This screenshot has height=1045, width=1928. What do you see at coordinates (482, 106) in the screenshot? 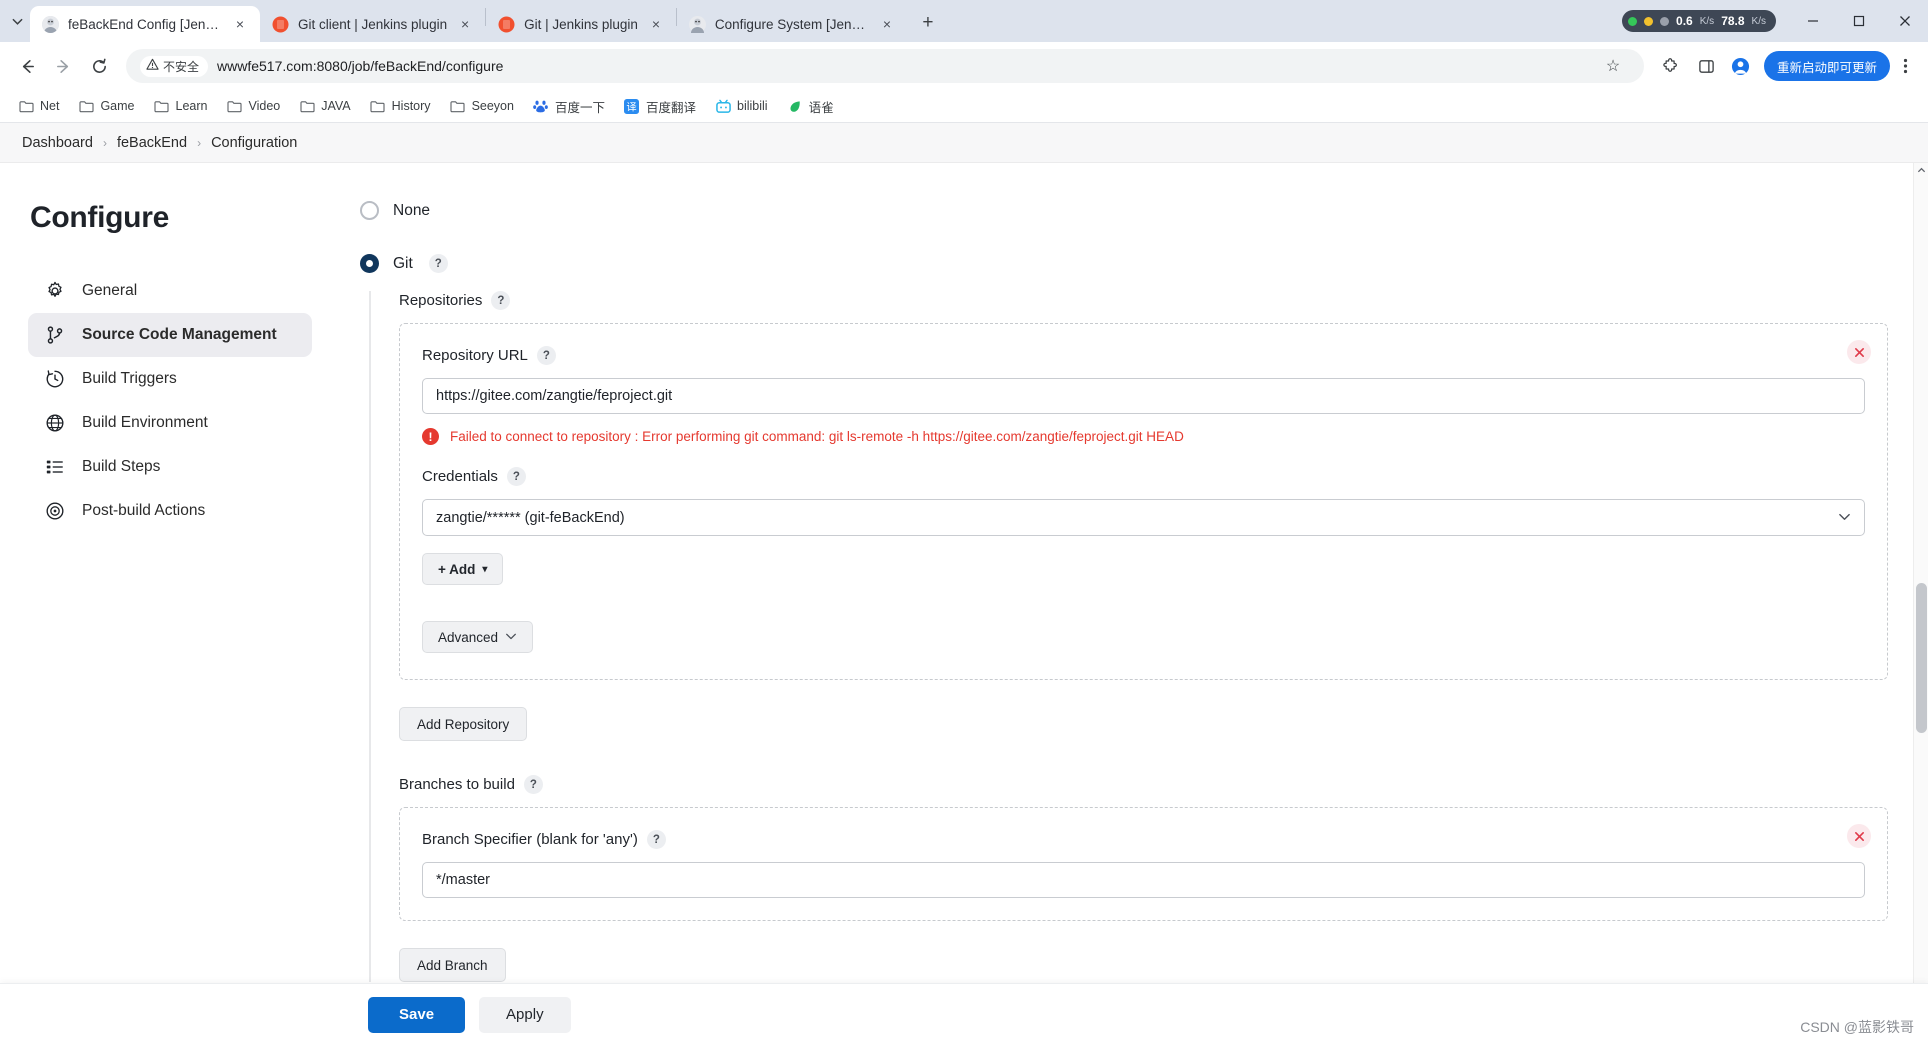
I see `bookmark-item: Seeyon` at bounding box center [482, 106].